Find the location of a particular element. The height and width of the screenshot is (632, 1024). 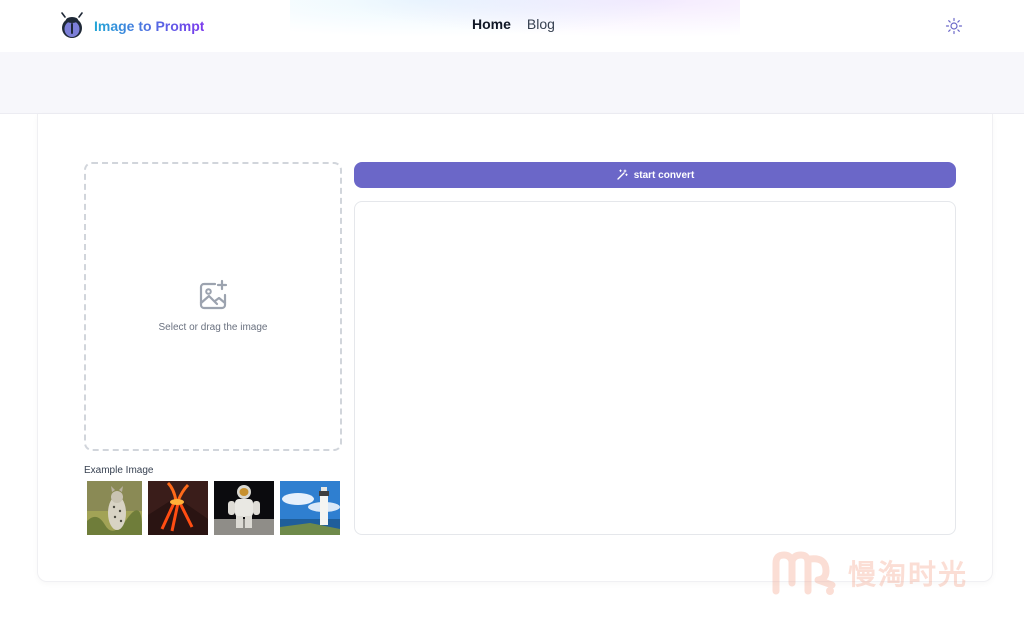

watermark-logo-icon is located at coordinates (804, 573).